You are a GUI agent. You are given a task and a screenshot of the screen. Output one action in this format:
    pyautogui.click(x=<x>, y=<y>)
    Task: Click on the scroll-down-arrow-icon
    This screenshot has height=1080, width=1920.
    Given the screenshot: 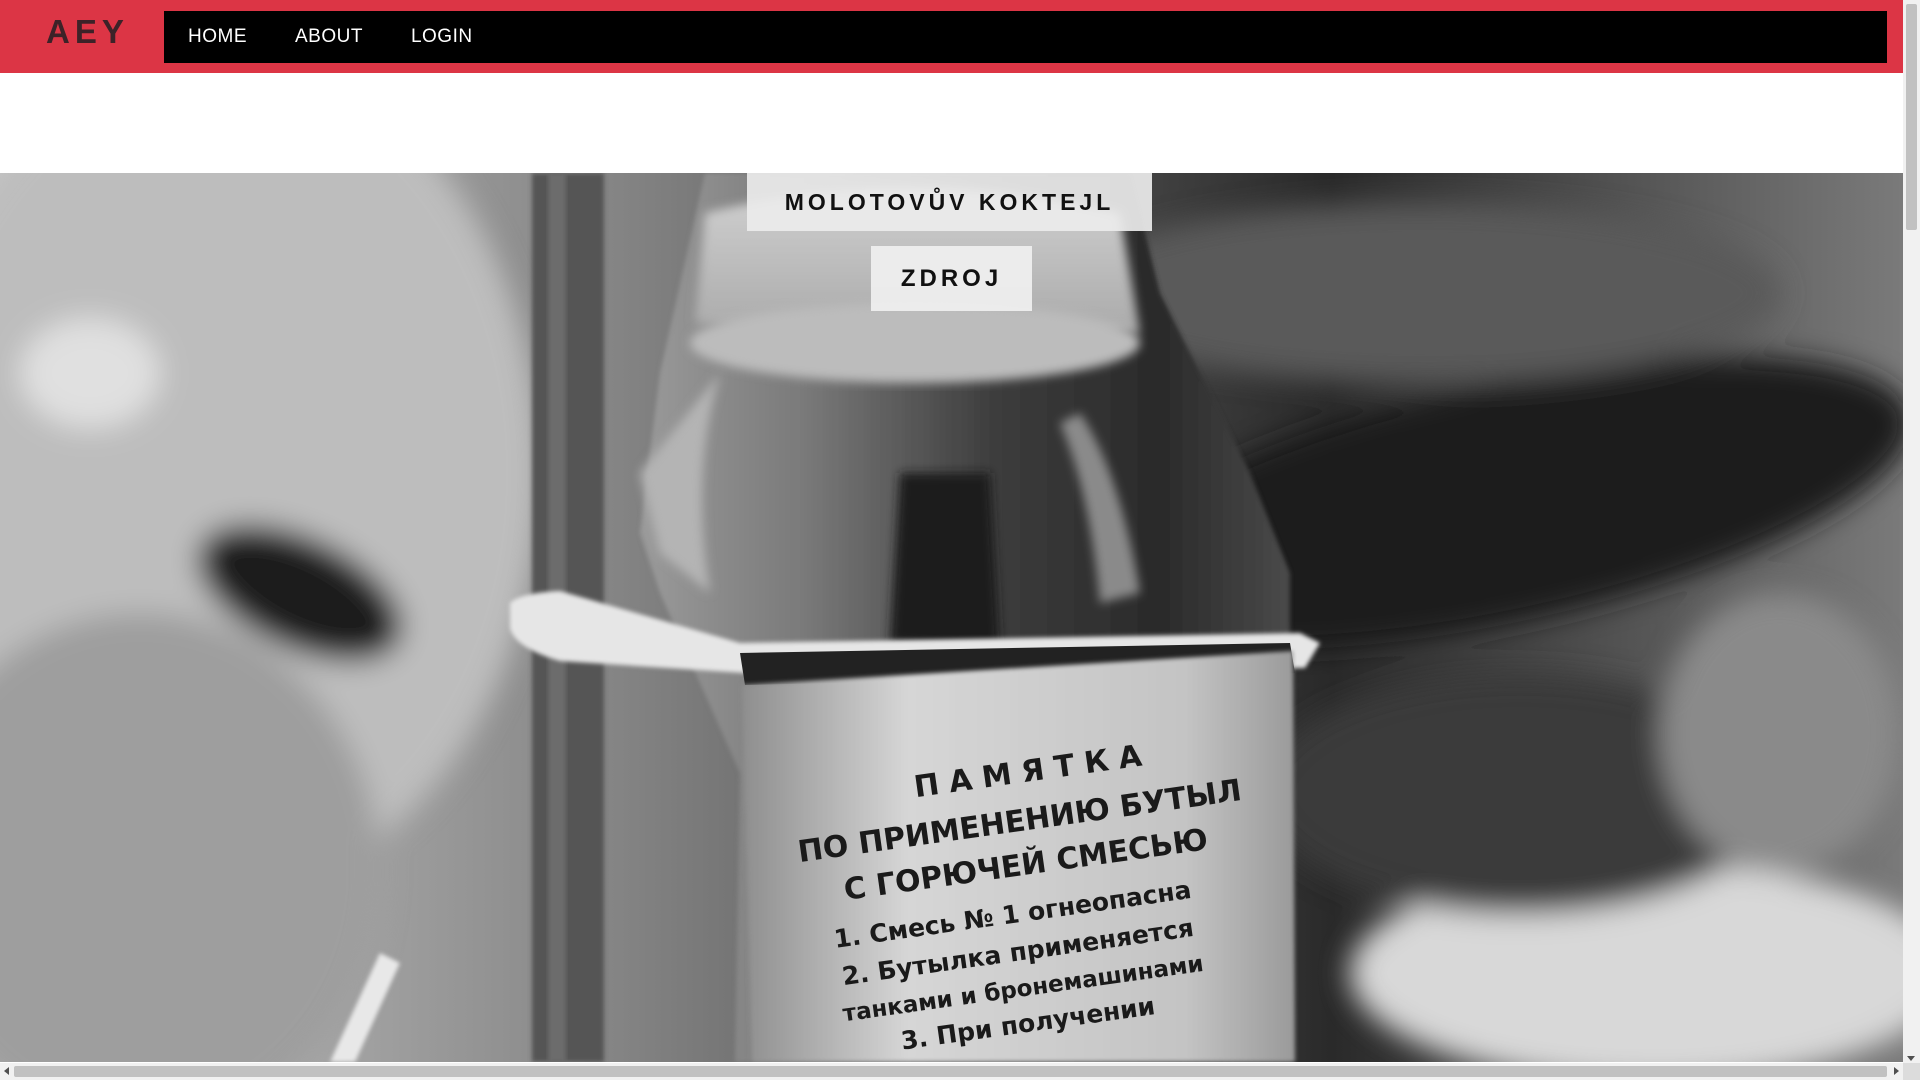 What is the action you would take?
    pyautogui.click(x=1911, y=1058)
    